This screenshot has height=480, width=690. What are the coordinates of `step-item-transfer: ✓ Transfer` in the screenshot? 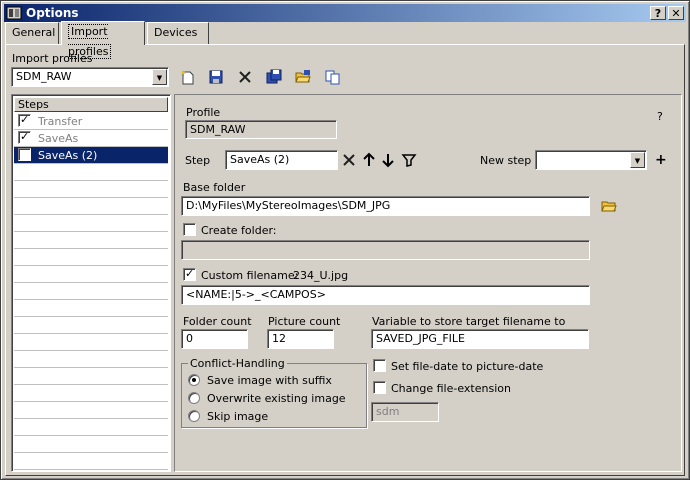 It's located at (91, 121).